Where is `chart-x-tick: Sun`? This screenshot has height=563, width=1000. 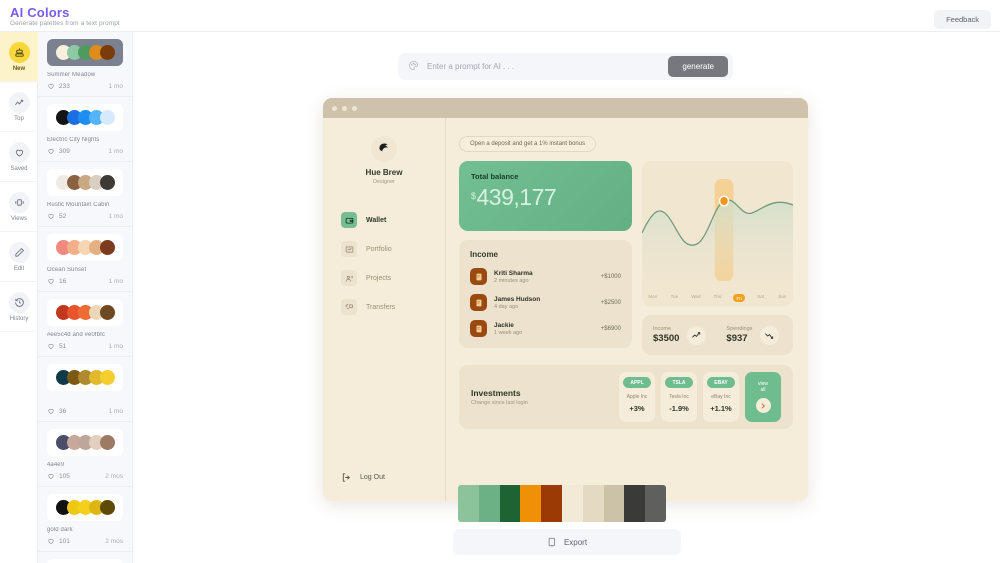
chart-x-tick: Sun is located at coordinates (782, 298).